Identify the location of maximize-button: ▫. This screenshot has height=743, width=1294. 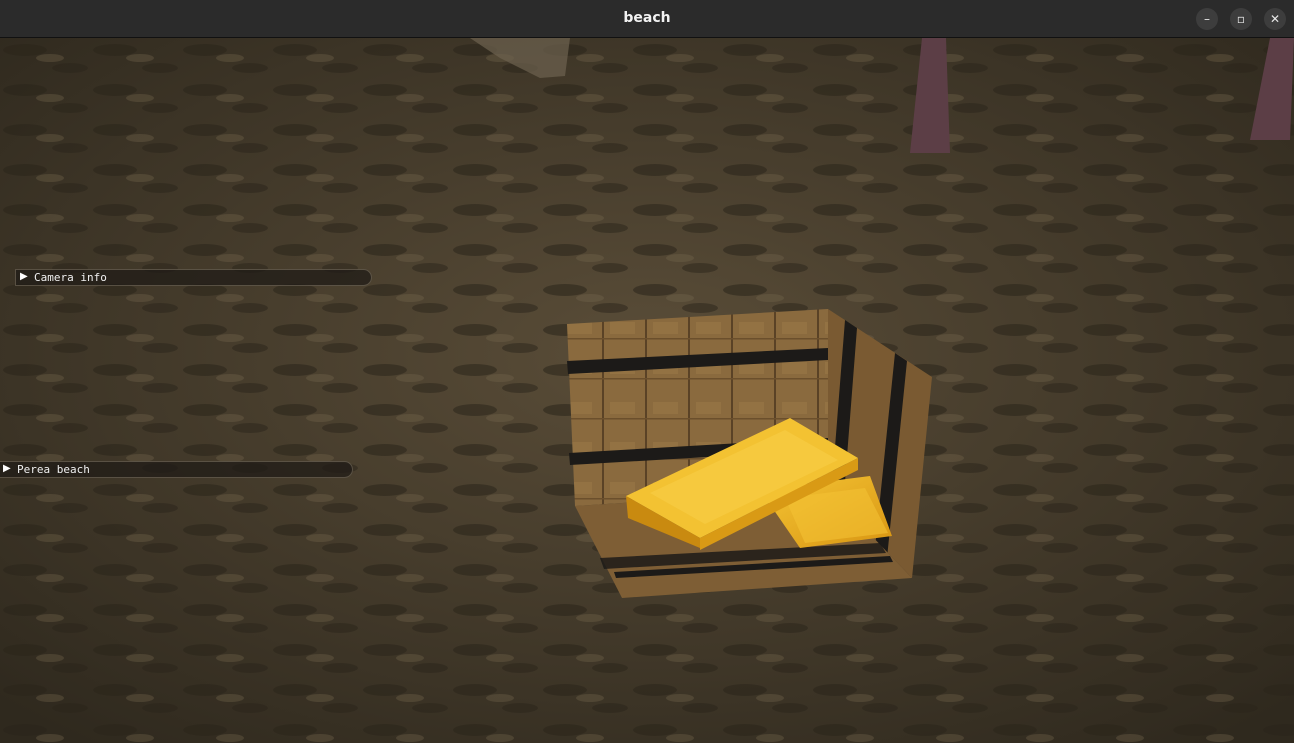
(1241, 19).